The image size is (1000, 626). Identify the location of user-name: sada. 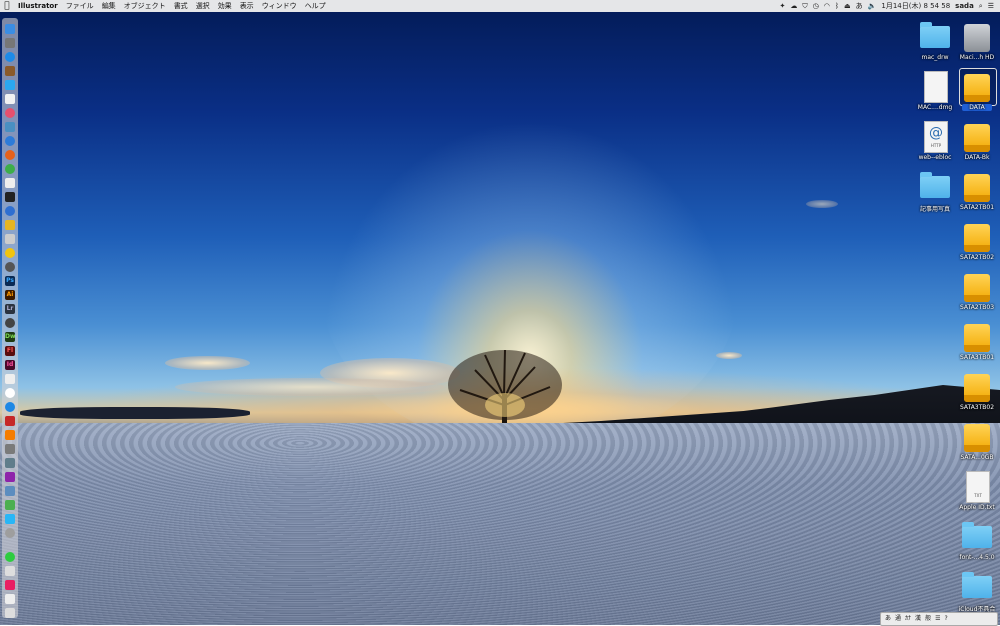
(964, 6).